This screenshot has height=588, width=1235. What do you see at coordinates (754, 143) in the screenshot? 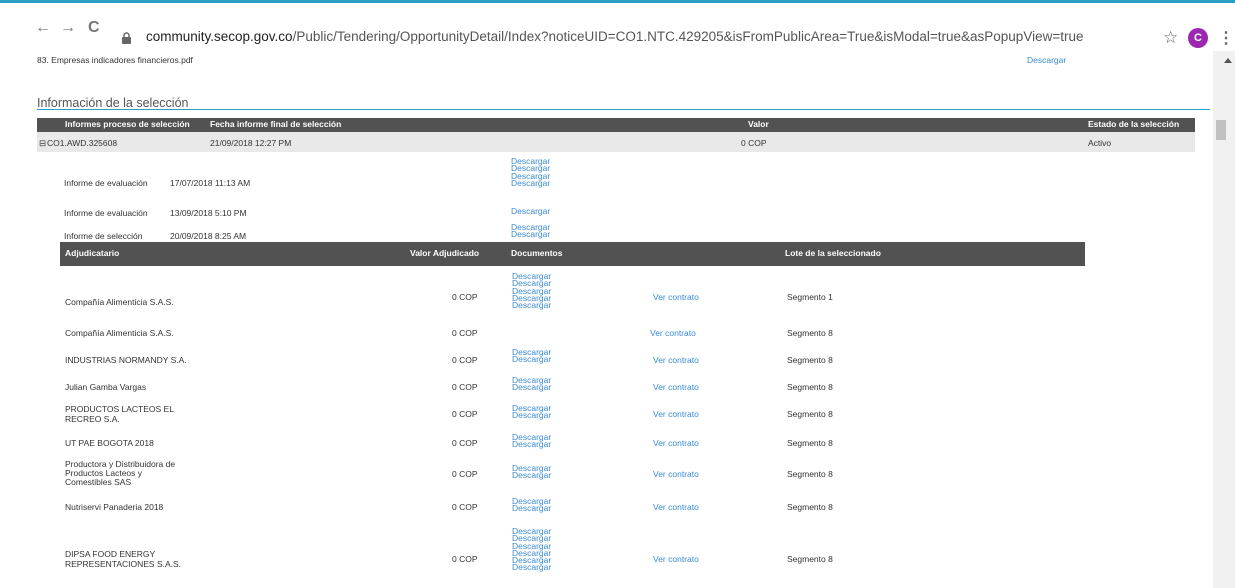
I see `award-value: 0 COP` at bounding box center [754, 143].